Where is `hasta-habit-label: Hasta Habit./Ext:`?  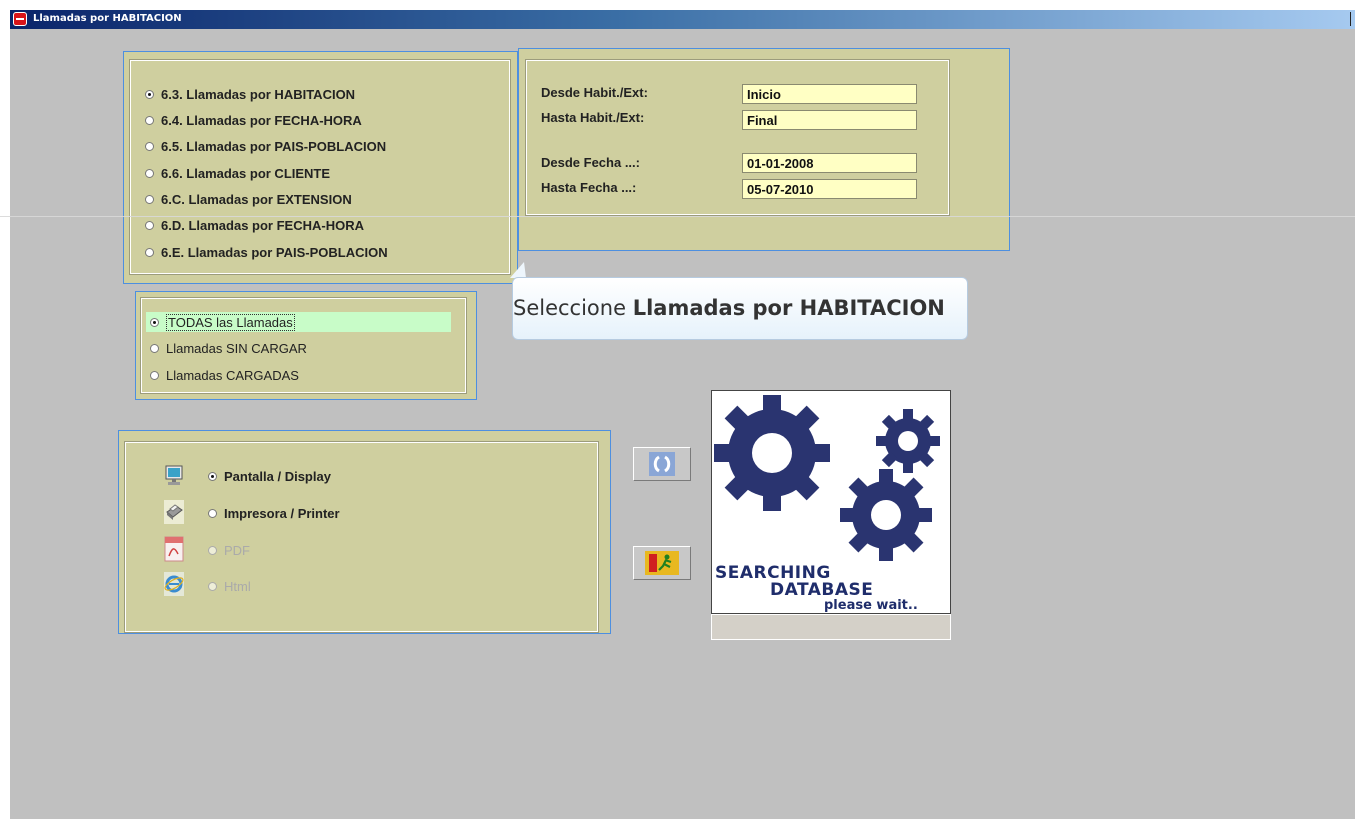 hasta-habit-label: Hasta Habit./Ext: is located at coordinates (593, 117).